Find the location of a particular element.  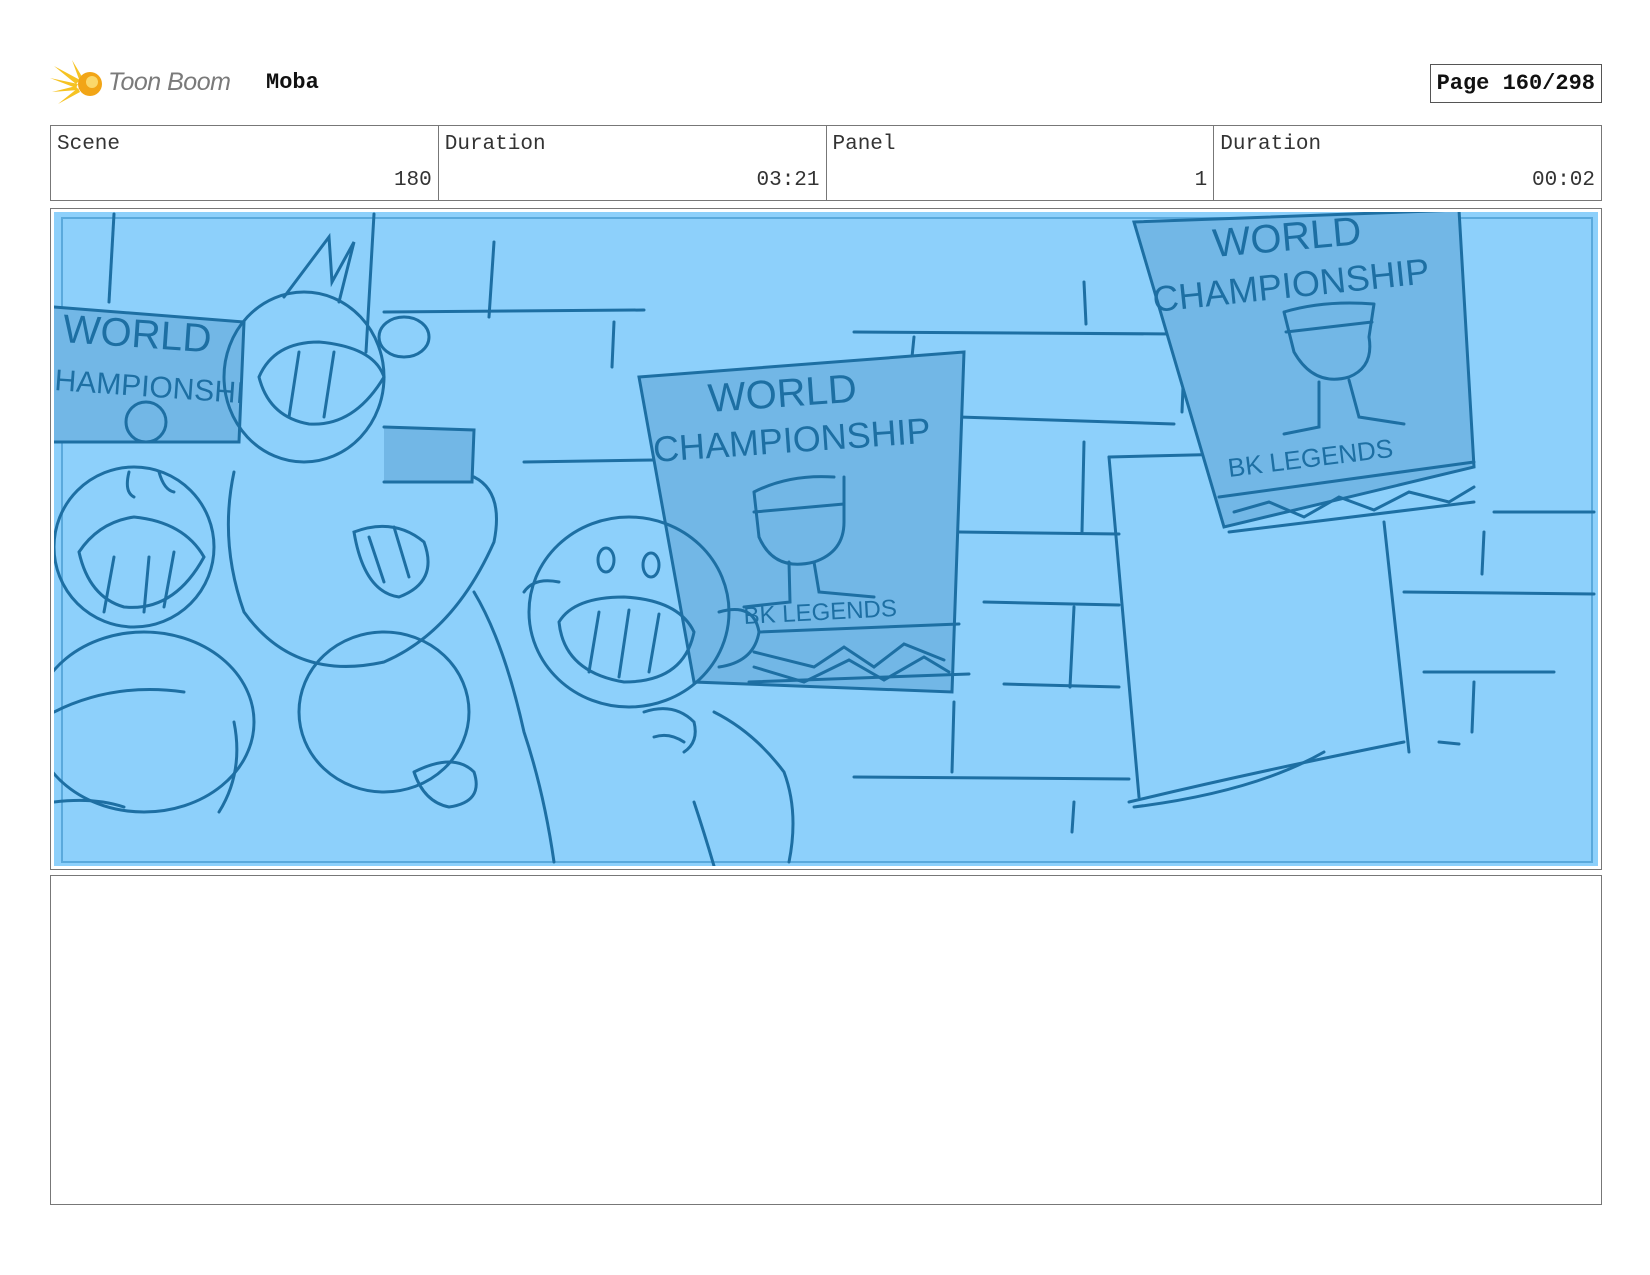

scene-duration-value: 03:21 is located at coordinates (788, 180).